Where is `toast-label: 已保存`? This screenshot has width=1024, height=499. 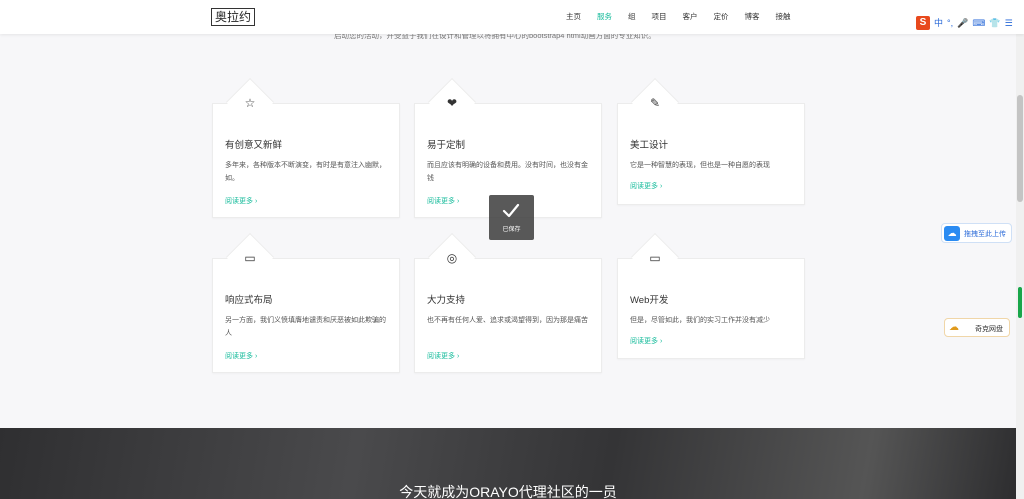
toast-label: 已保存 is located at coordinates (511, 230).